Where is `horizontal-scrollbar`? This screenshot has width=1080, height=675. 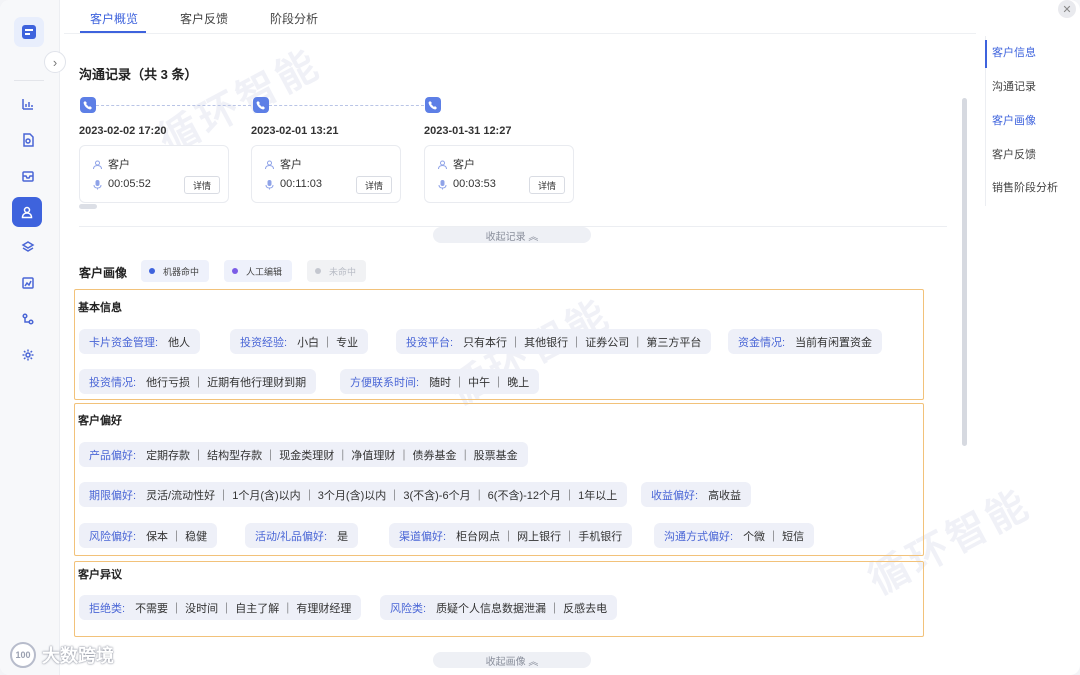
horizontal-scrollbar is located at coordinates (88, 206).